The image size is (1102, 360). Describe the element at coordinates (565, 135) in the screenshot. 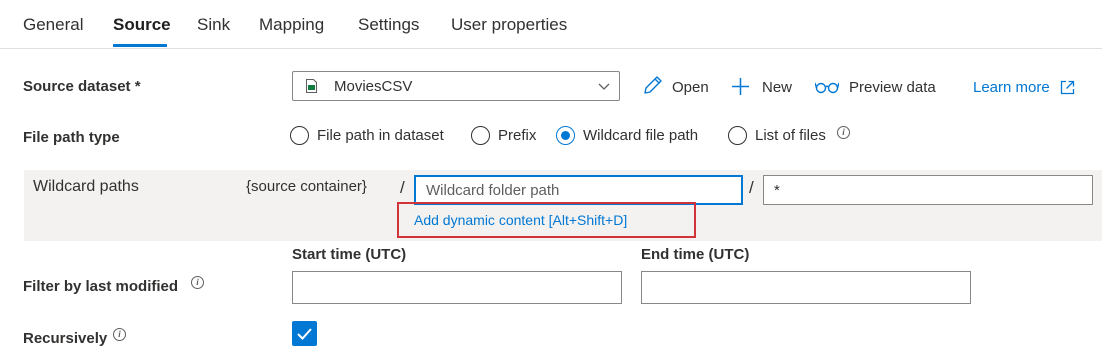

I see `radio-wildcard-file-path` at that location.